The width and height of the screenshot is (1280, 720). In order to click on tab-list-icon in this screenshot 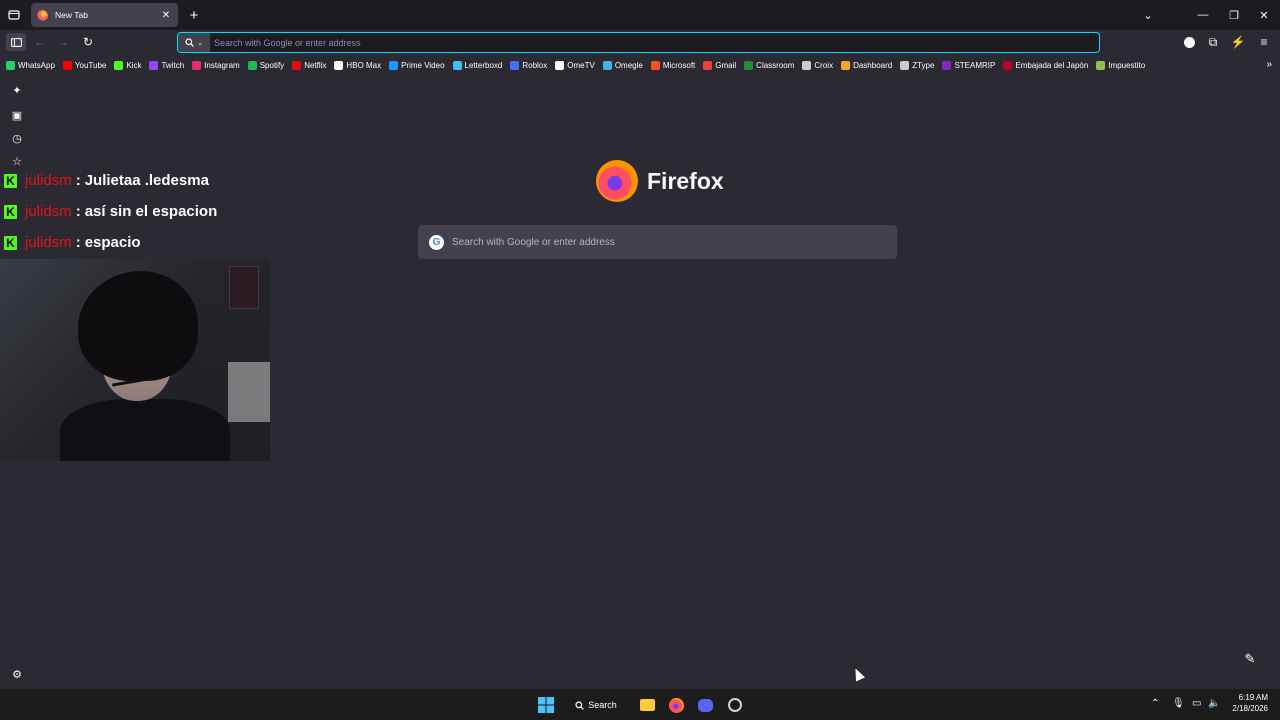, I will do `click(14, 15)`.